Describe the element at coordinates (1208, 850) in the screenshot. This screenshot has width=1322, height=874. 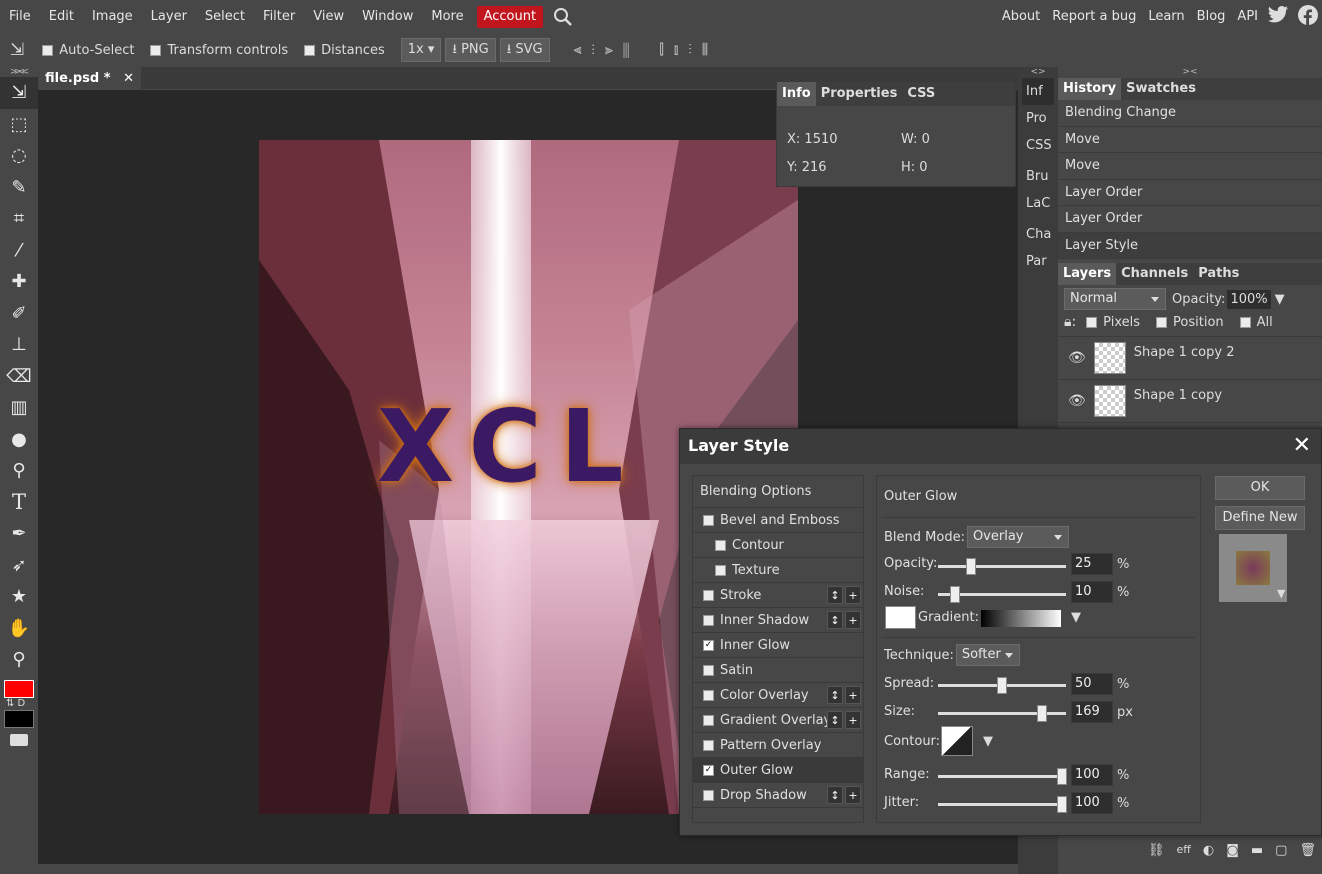
I see `adjustment-icon: ◐` at that location.